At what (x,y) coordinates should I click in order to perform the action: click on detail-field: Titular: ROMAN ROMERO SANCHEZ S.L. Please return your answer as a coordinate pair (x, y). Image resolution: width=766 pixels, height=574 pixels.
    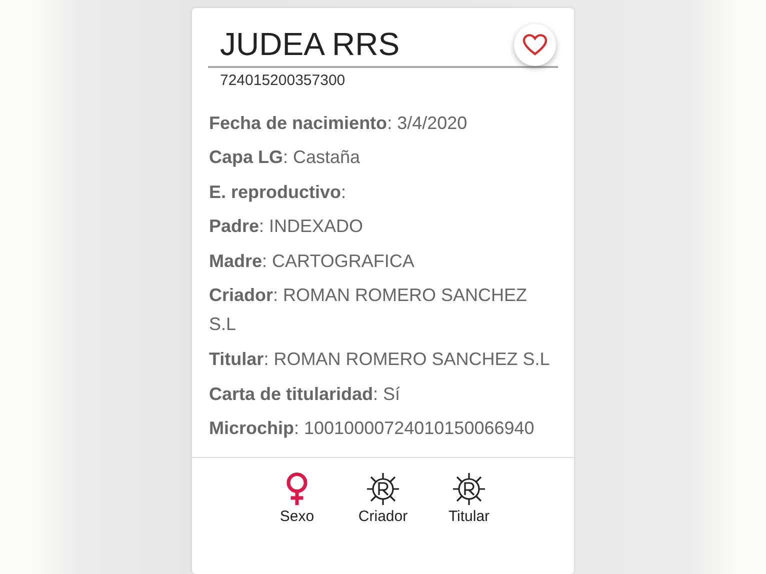
    Looking at the image, I should click on (380, 359).